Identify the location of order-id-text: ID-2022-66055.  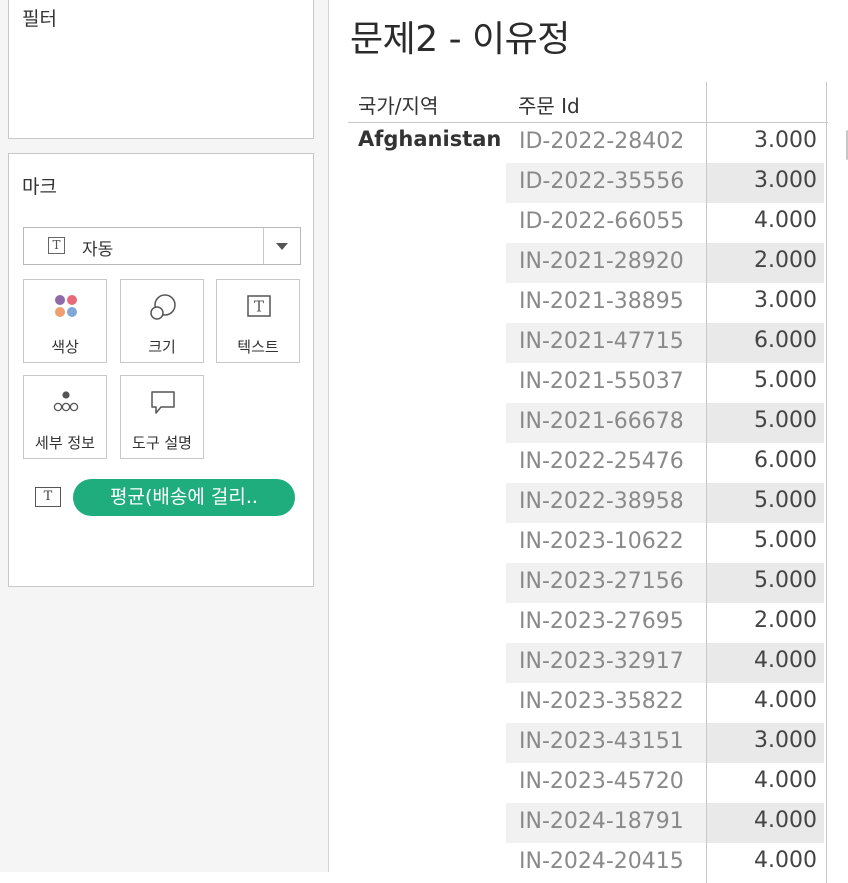
(602, 221).